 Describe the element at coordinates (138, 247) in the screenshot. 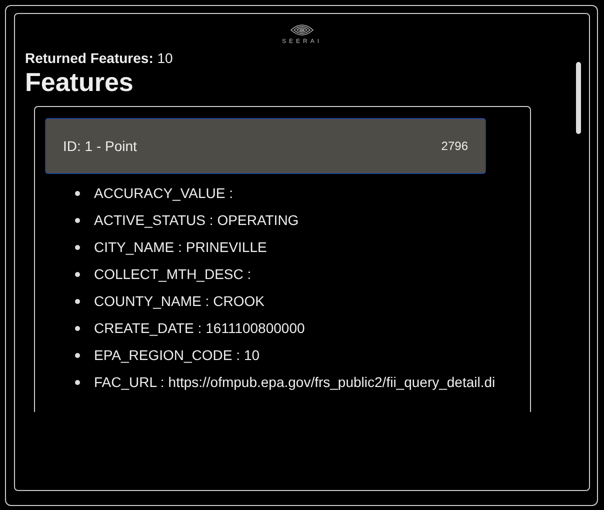

I see `property-key: CITY_NAME :` at that location.